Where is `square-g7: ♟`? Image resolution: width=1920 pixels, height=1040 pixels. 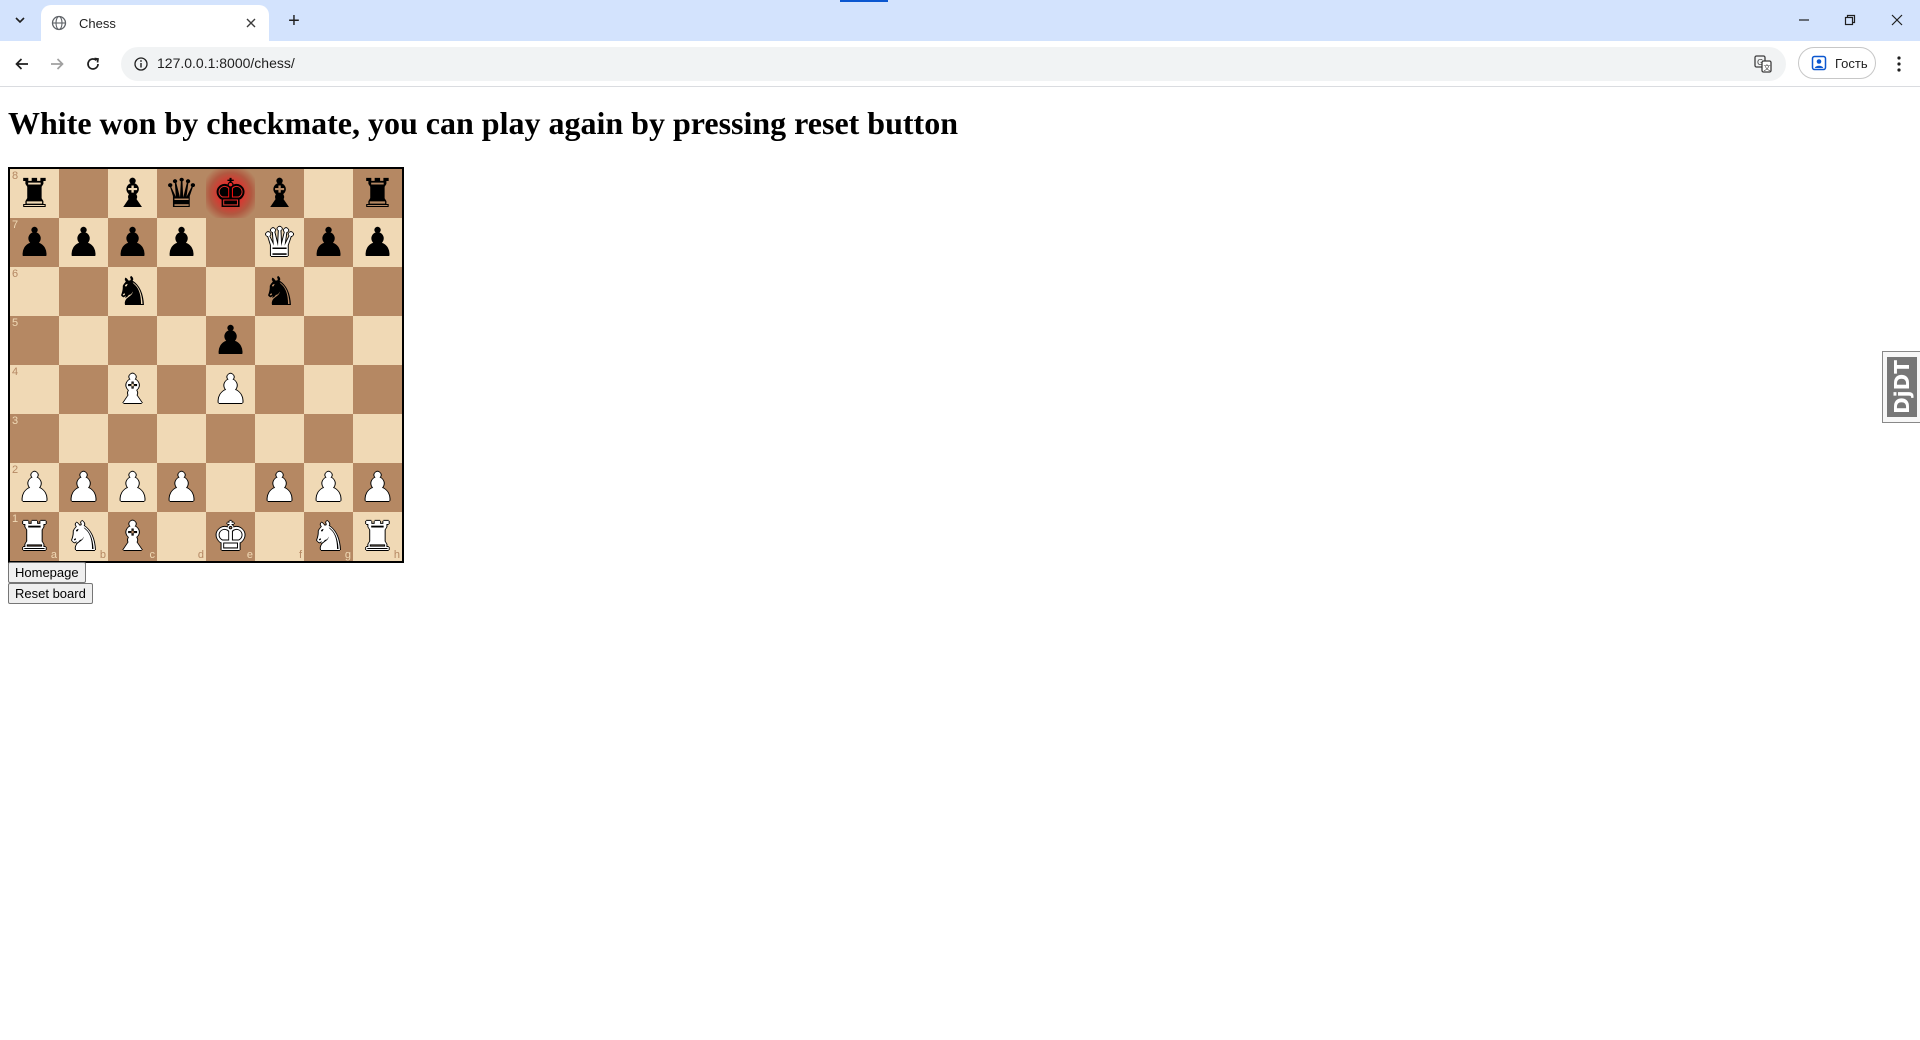
square-g7: ♟ is located at coordinates (328, 242).